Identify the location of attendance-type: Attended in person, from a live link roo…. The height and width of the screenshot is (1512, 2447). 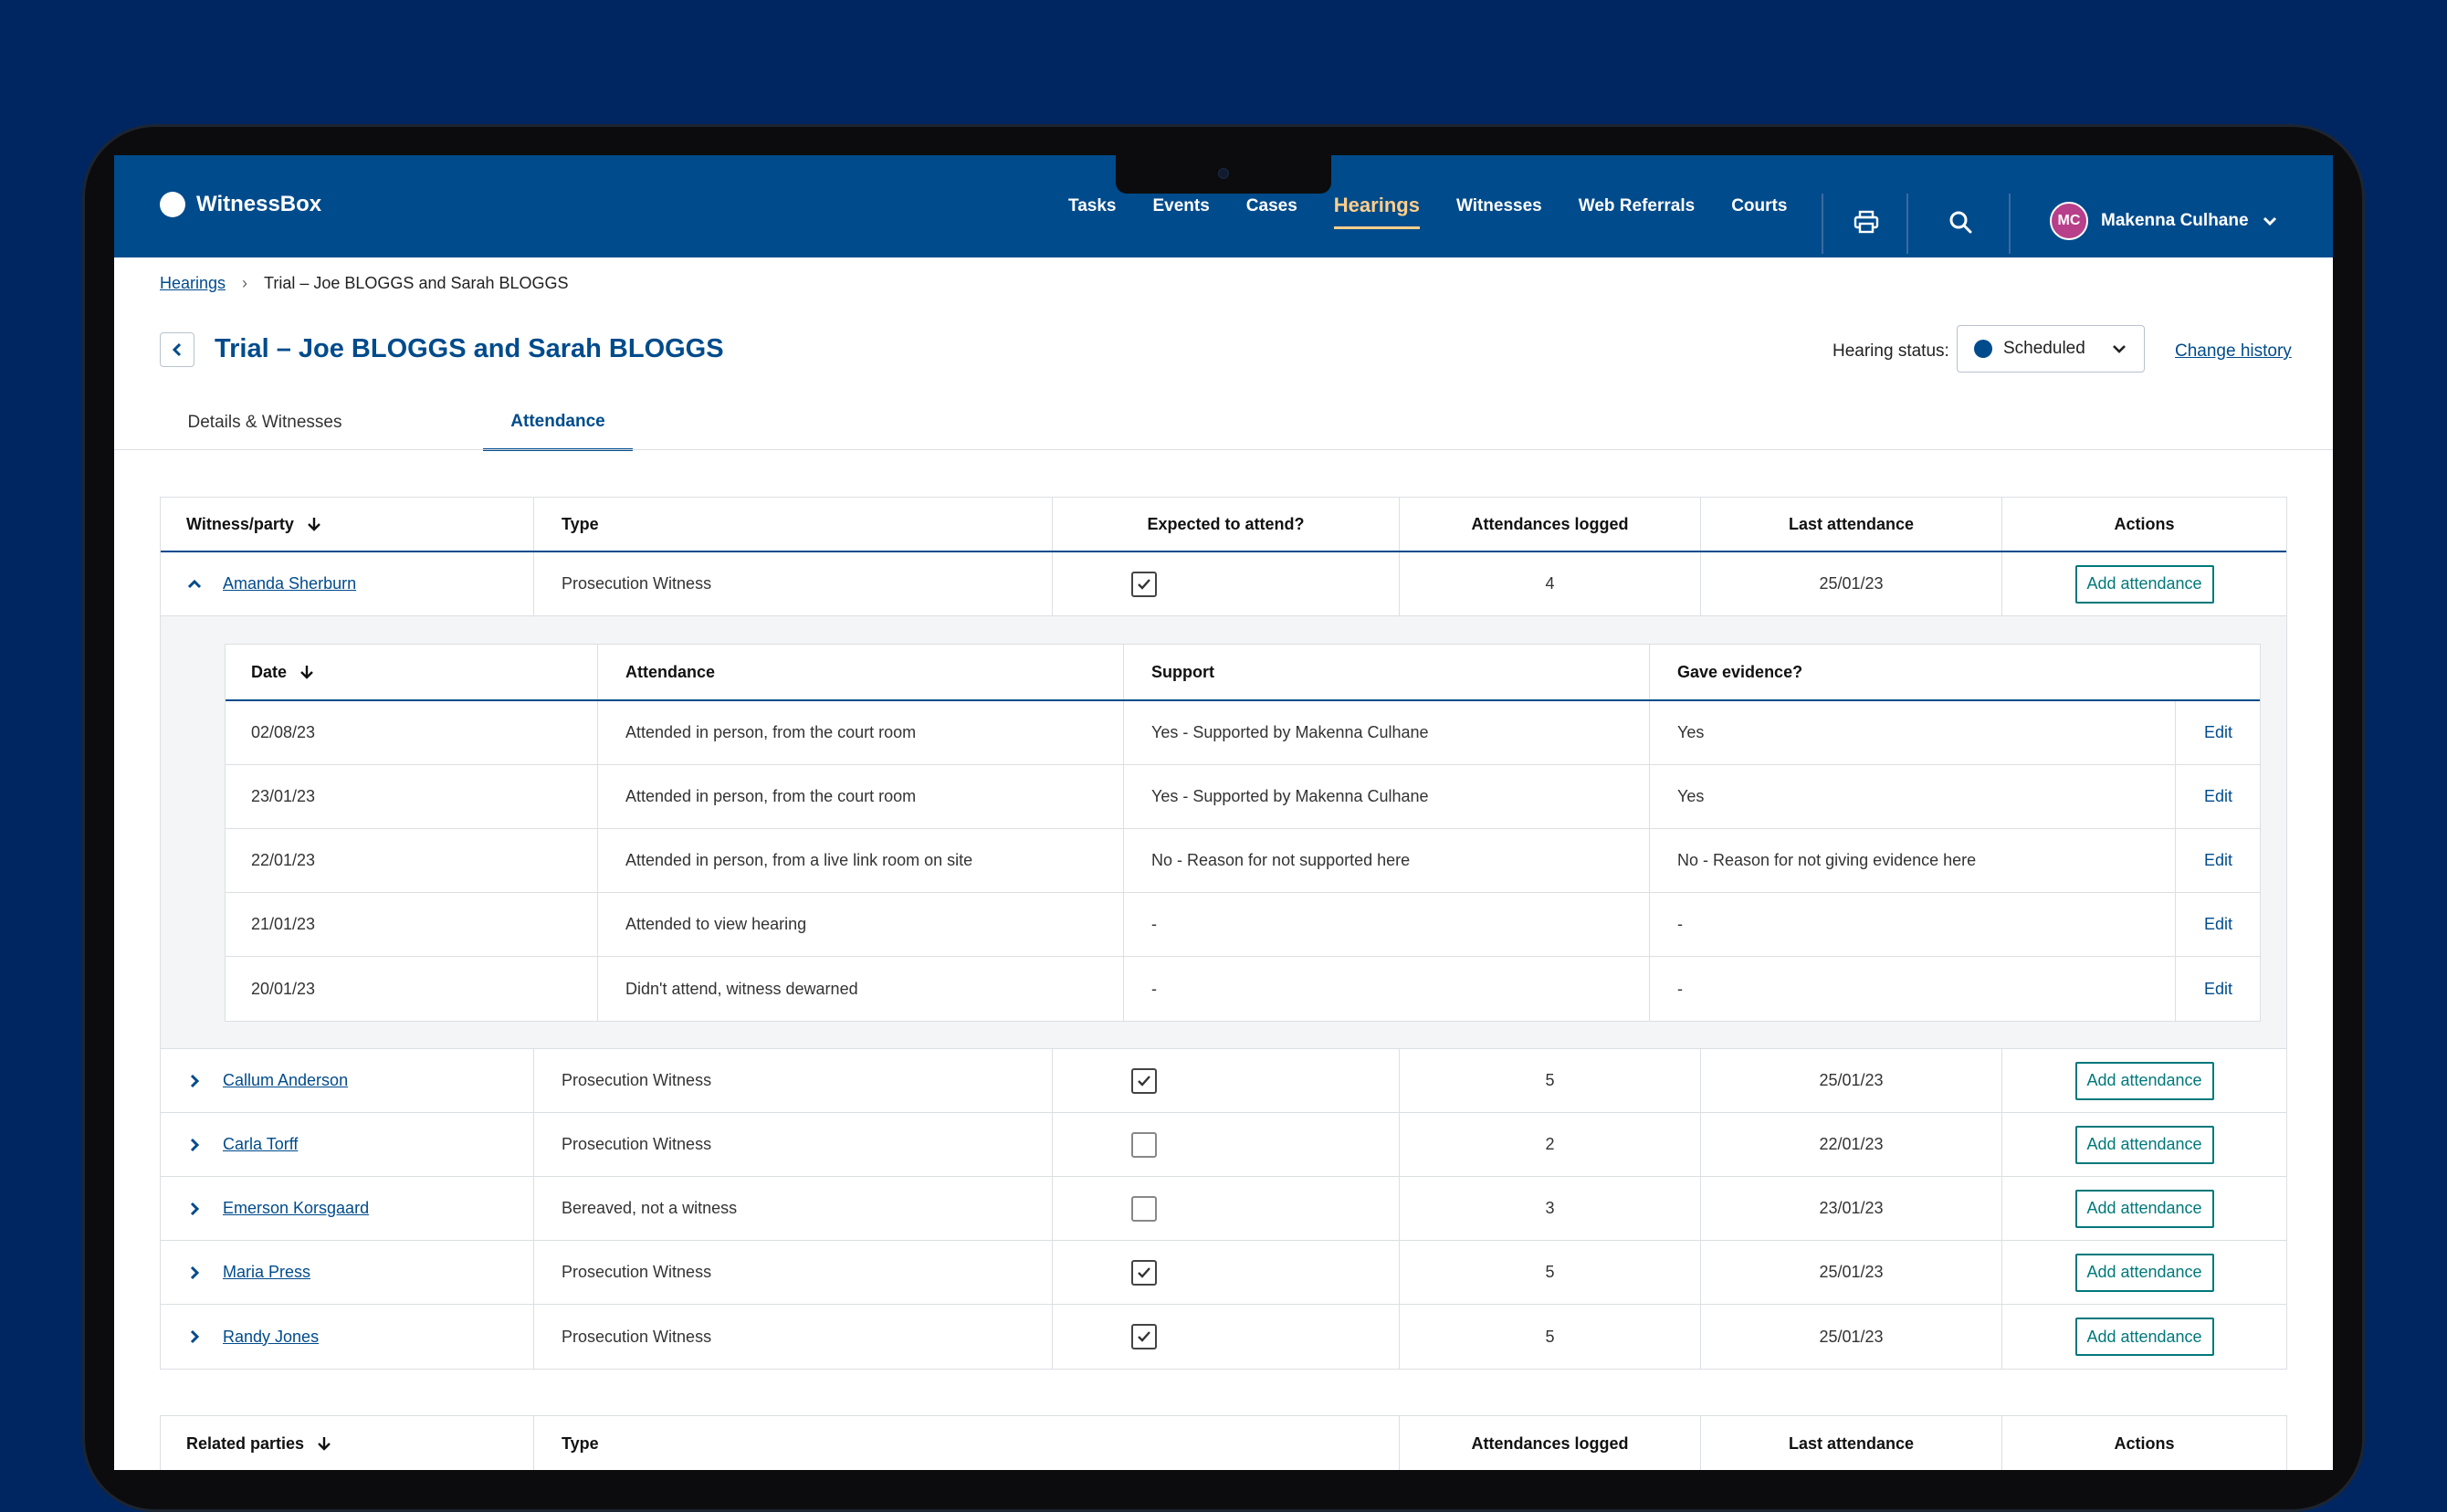
(860, 861).